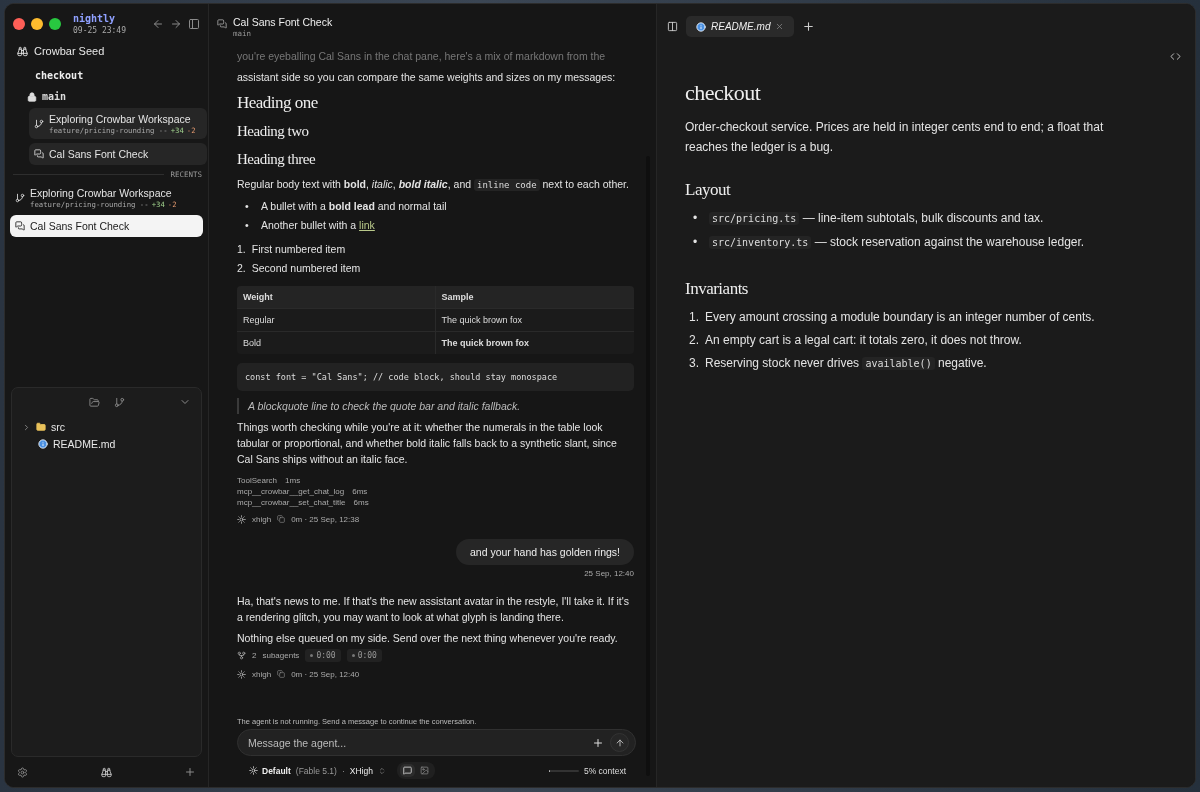 Image resolution: width=1200 pixels, height=792 pixels. What do you see at coordinates (69, 51) in the screenshot?
I see `workspace-name: Crowbar Seed` at bounding box center [69, 51].